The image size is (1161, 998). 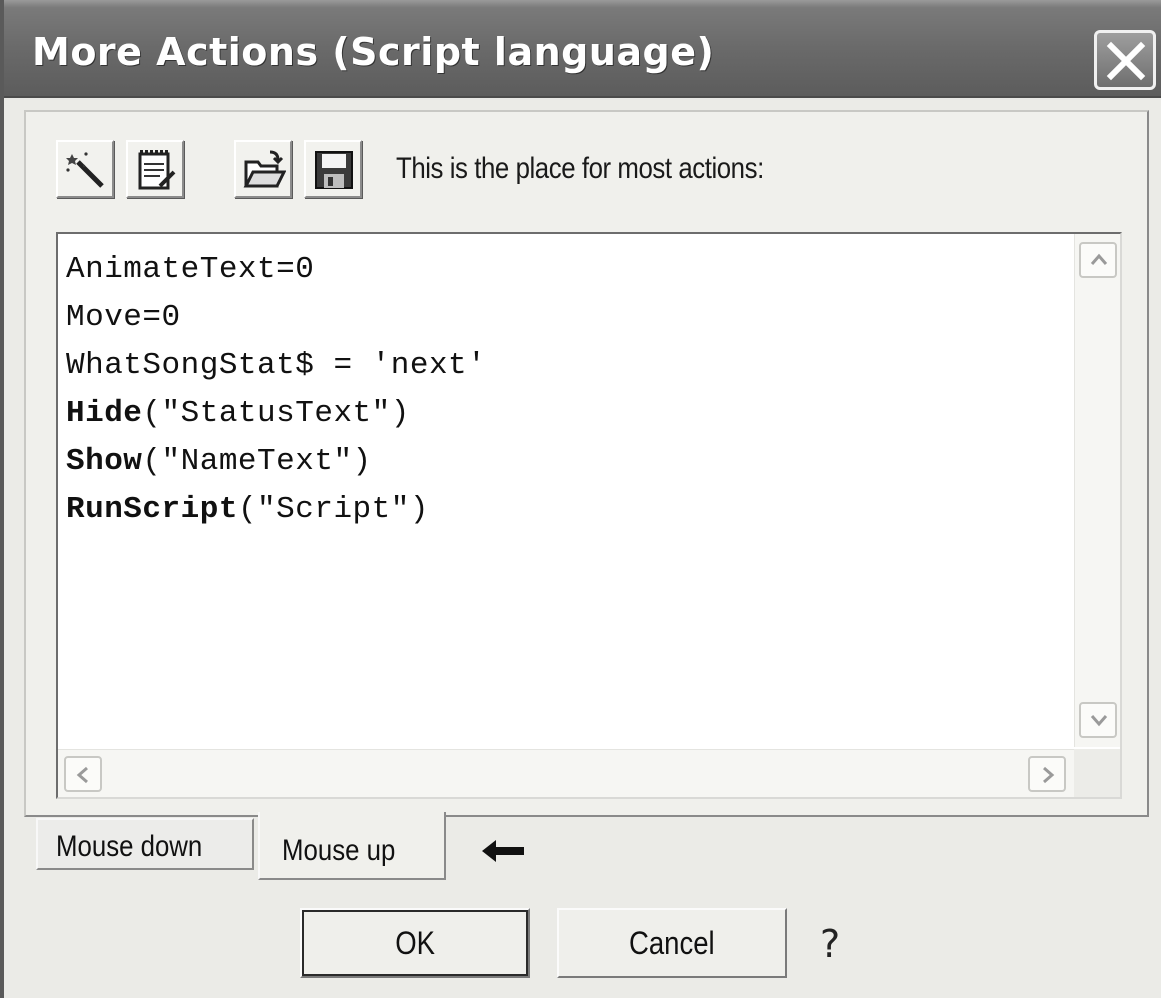 I want to click on tab-mouse-up: Mouse up, so click(x=352, y=846).